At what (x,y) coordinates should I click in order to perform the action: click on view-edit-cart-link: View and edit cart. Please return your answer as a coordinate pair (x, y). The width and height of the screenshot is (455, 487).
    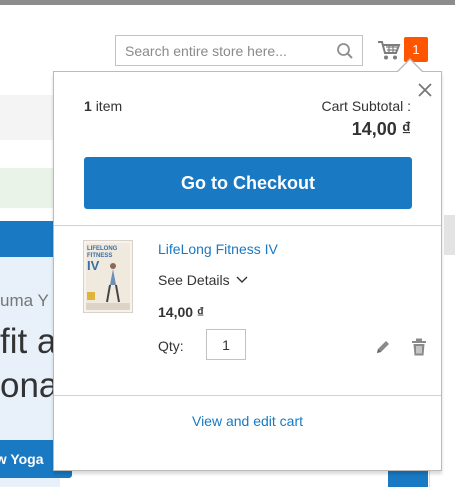
    Looking at the image, I should click on (247, 421).